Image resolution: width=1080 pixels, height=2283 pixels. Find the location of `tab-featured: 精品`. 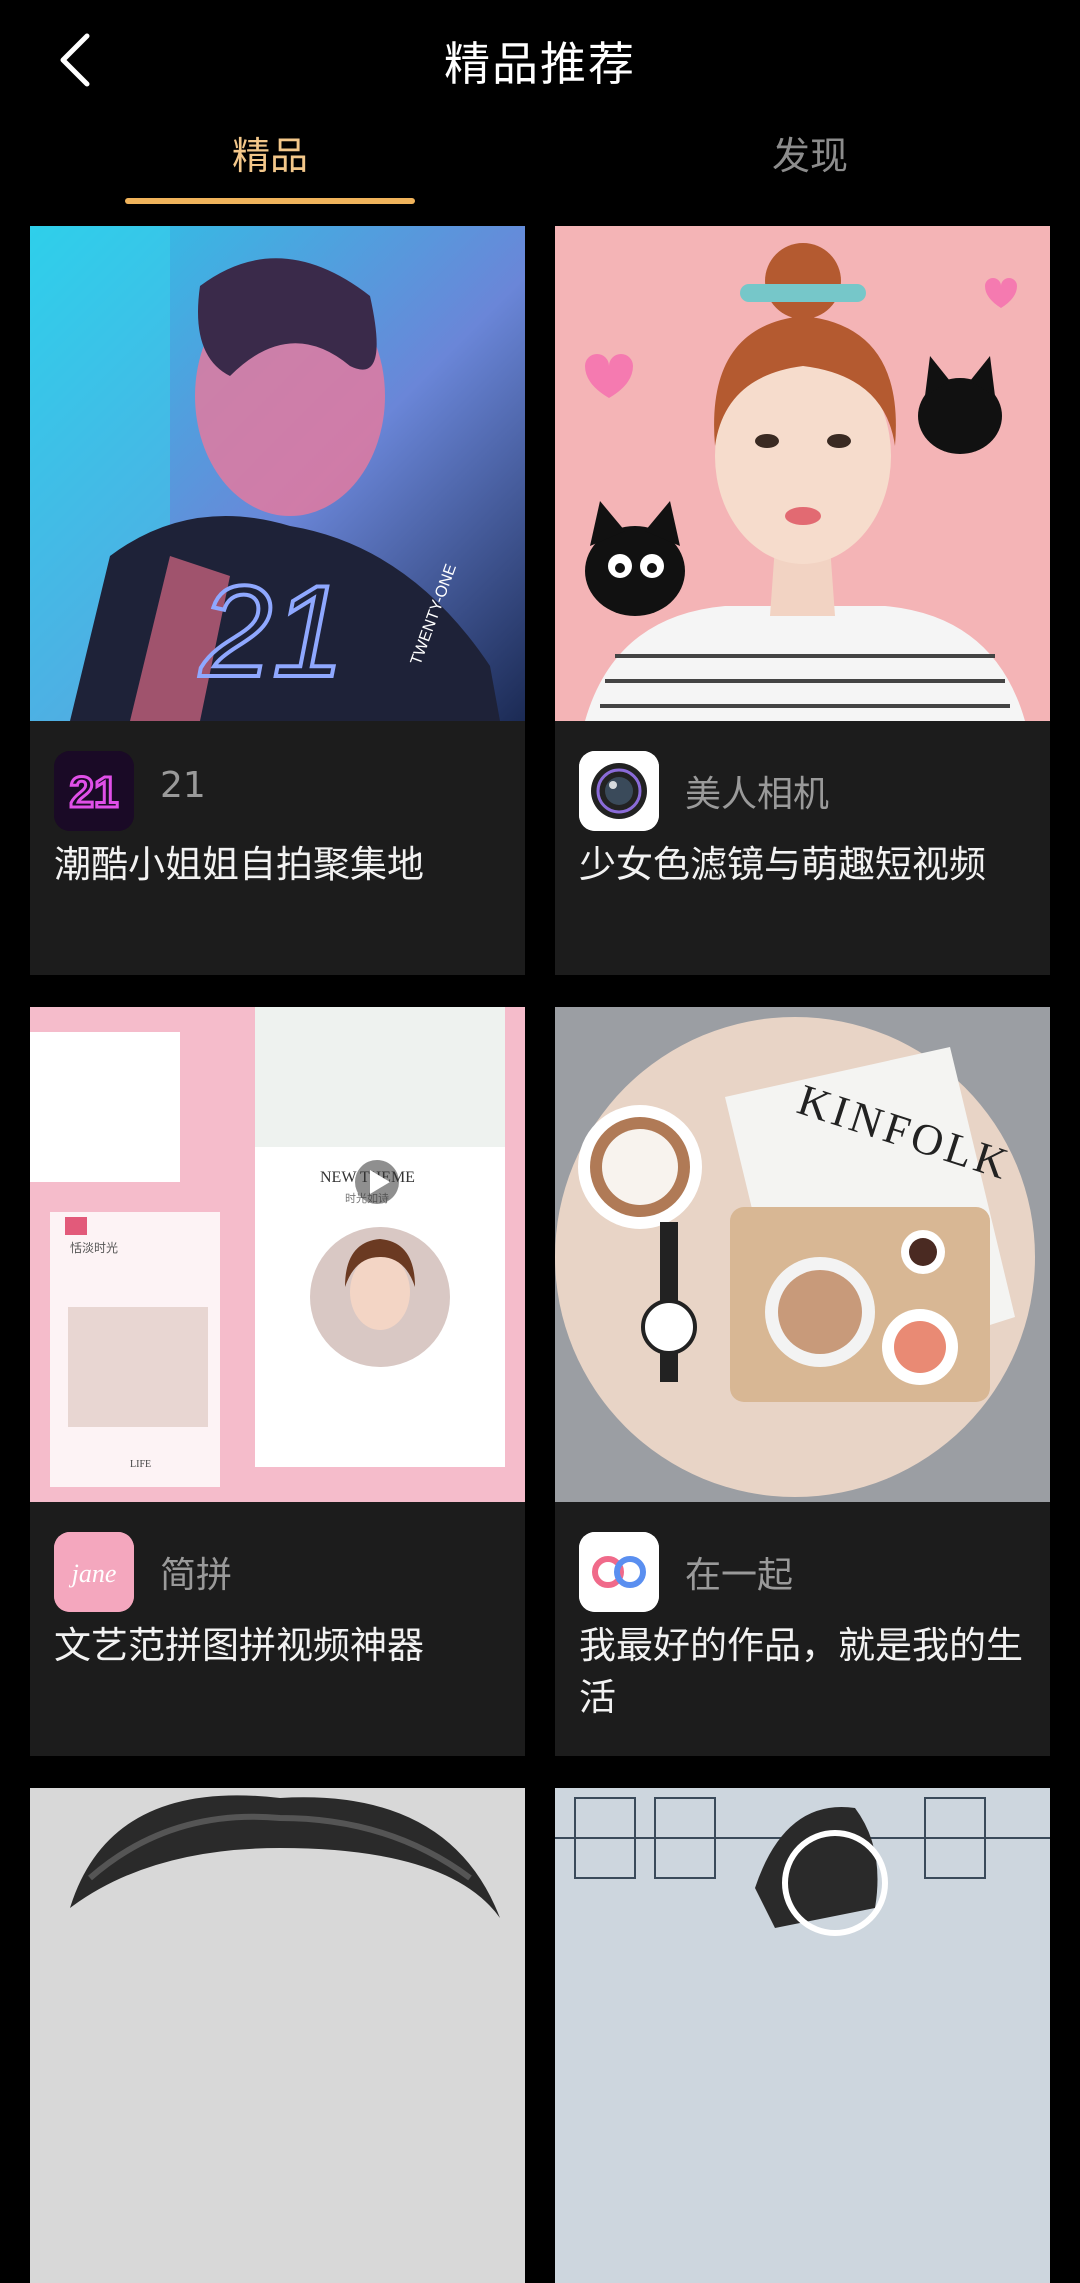

tab-featured: 精品 is located at coordinates (270, 166).